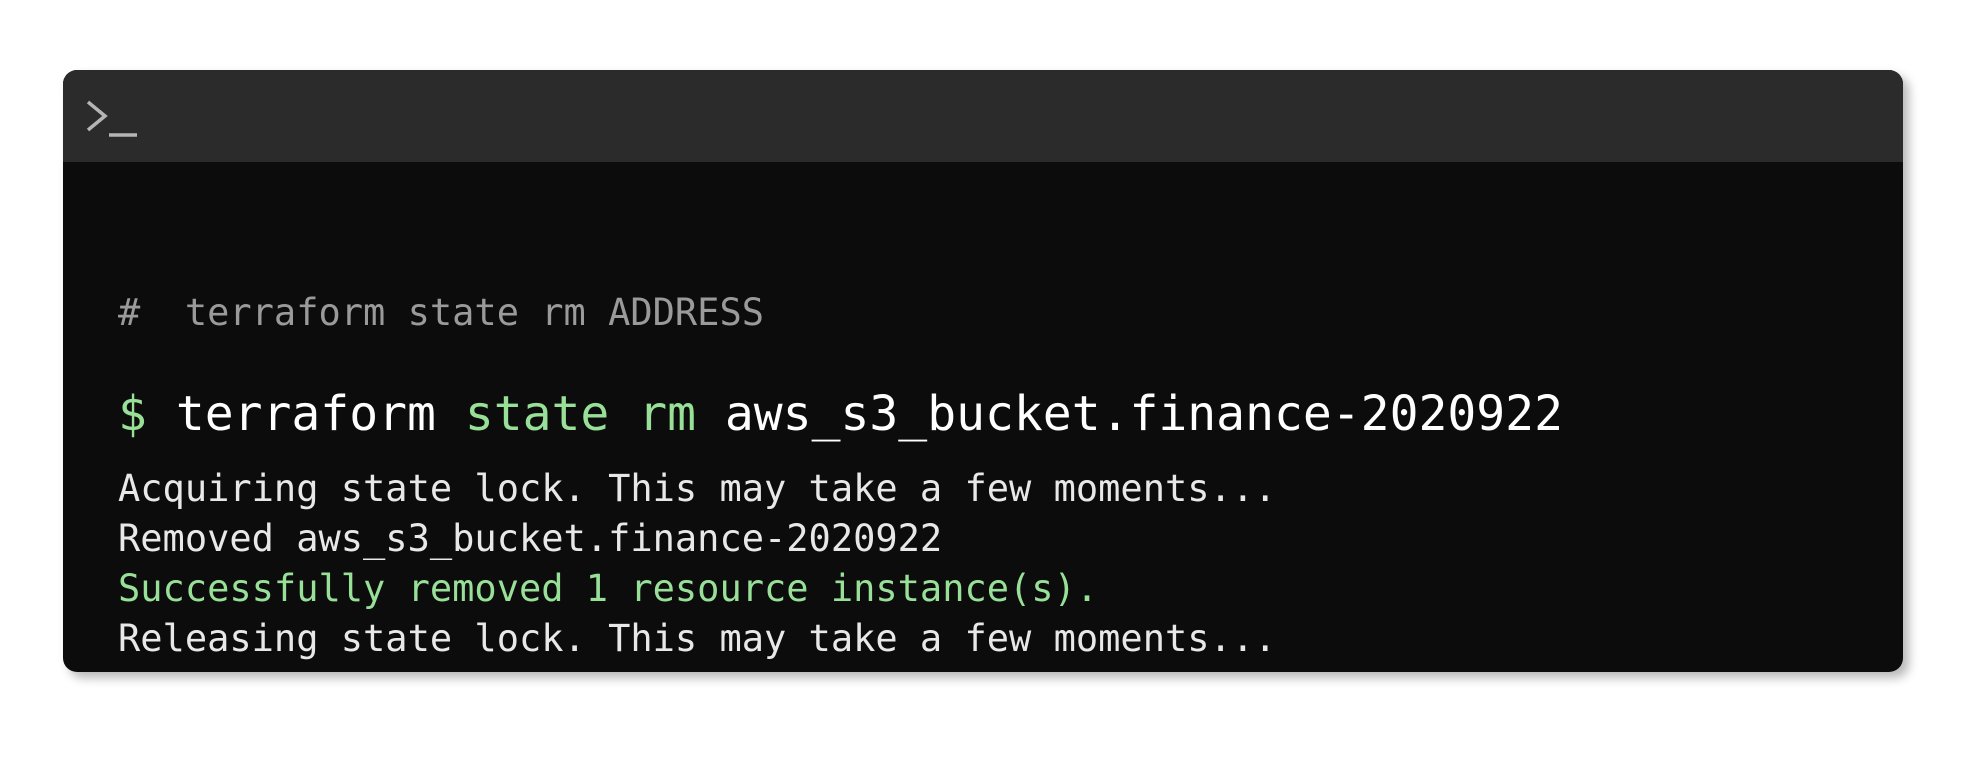 Image resolution: width=1964 pixels, height=774 pixels. What do you see at coordinates (530, 538) in the screenshot?
I see `output-line: Removed aws_s3_bucket.finance-2020922` at bounding box center [530, 538].